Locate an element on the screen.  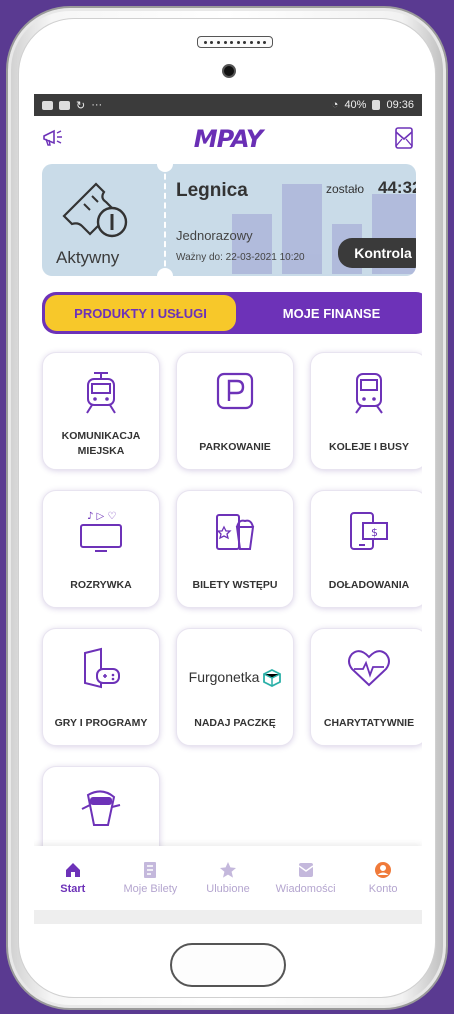
speaker-grille is located at coordinates (235, 42).